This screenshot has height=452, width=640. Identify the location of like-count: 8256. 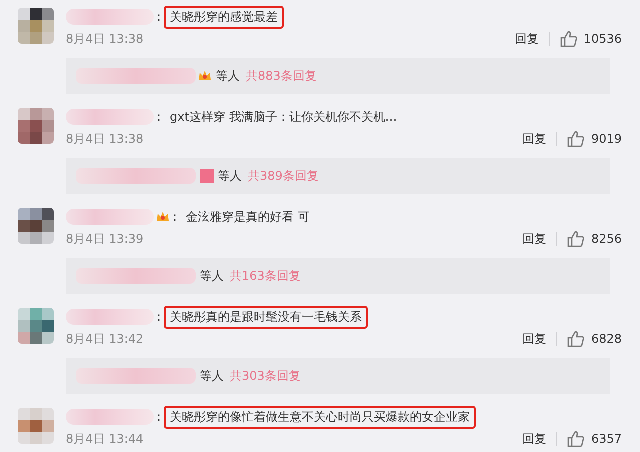
(606, 239).